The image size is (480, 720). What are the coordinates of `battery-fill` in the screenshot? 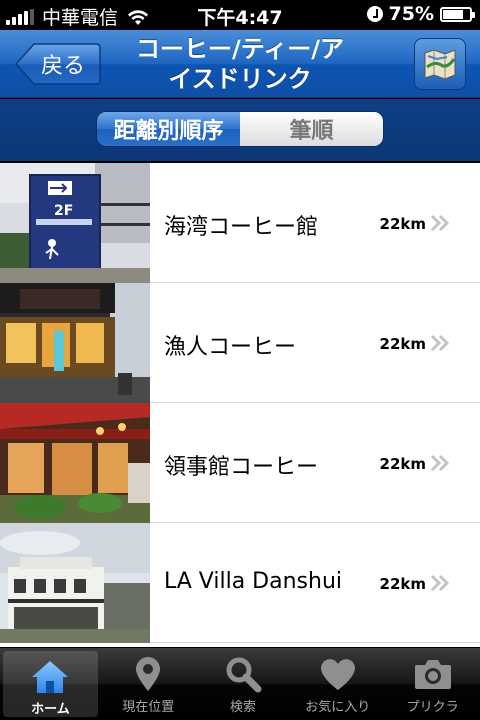 It's located at (453, 14).